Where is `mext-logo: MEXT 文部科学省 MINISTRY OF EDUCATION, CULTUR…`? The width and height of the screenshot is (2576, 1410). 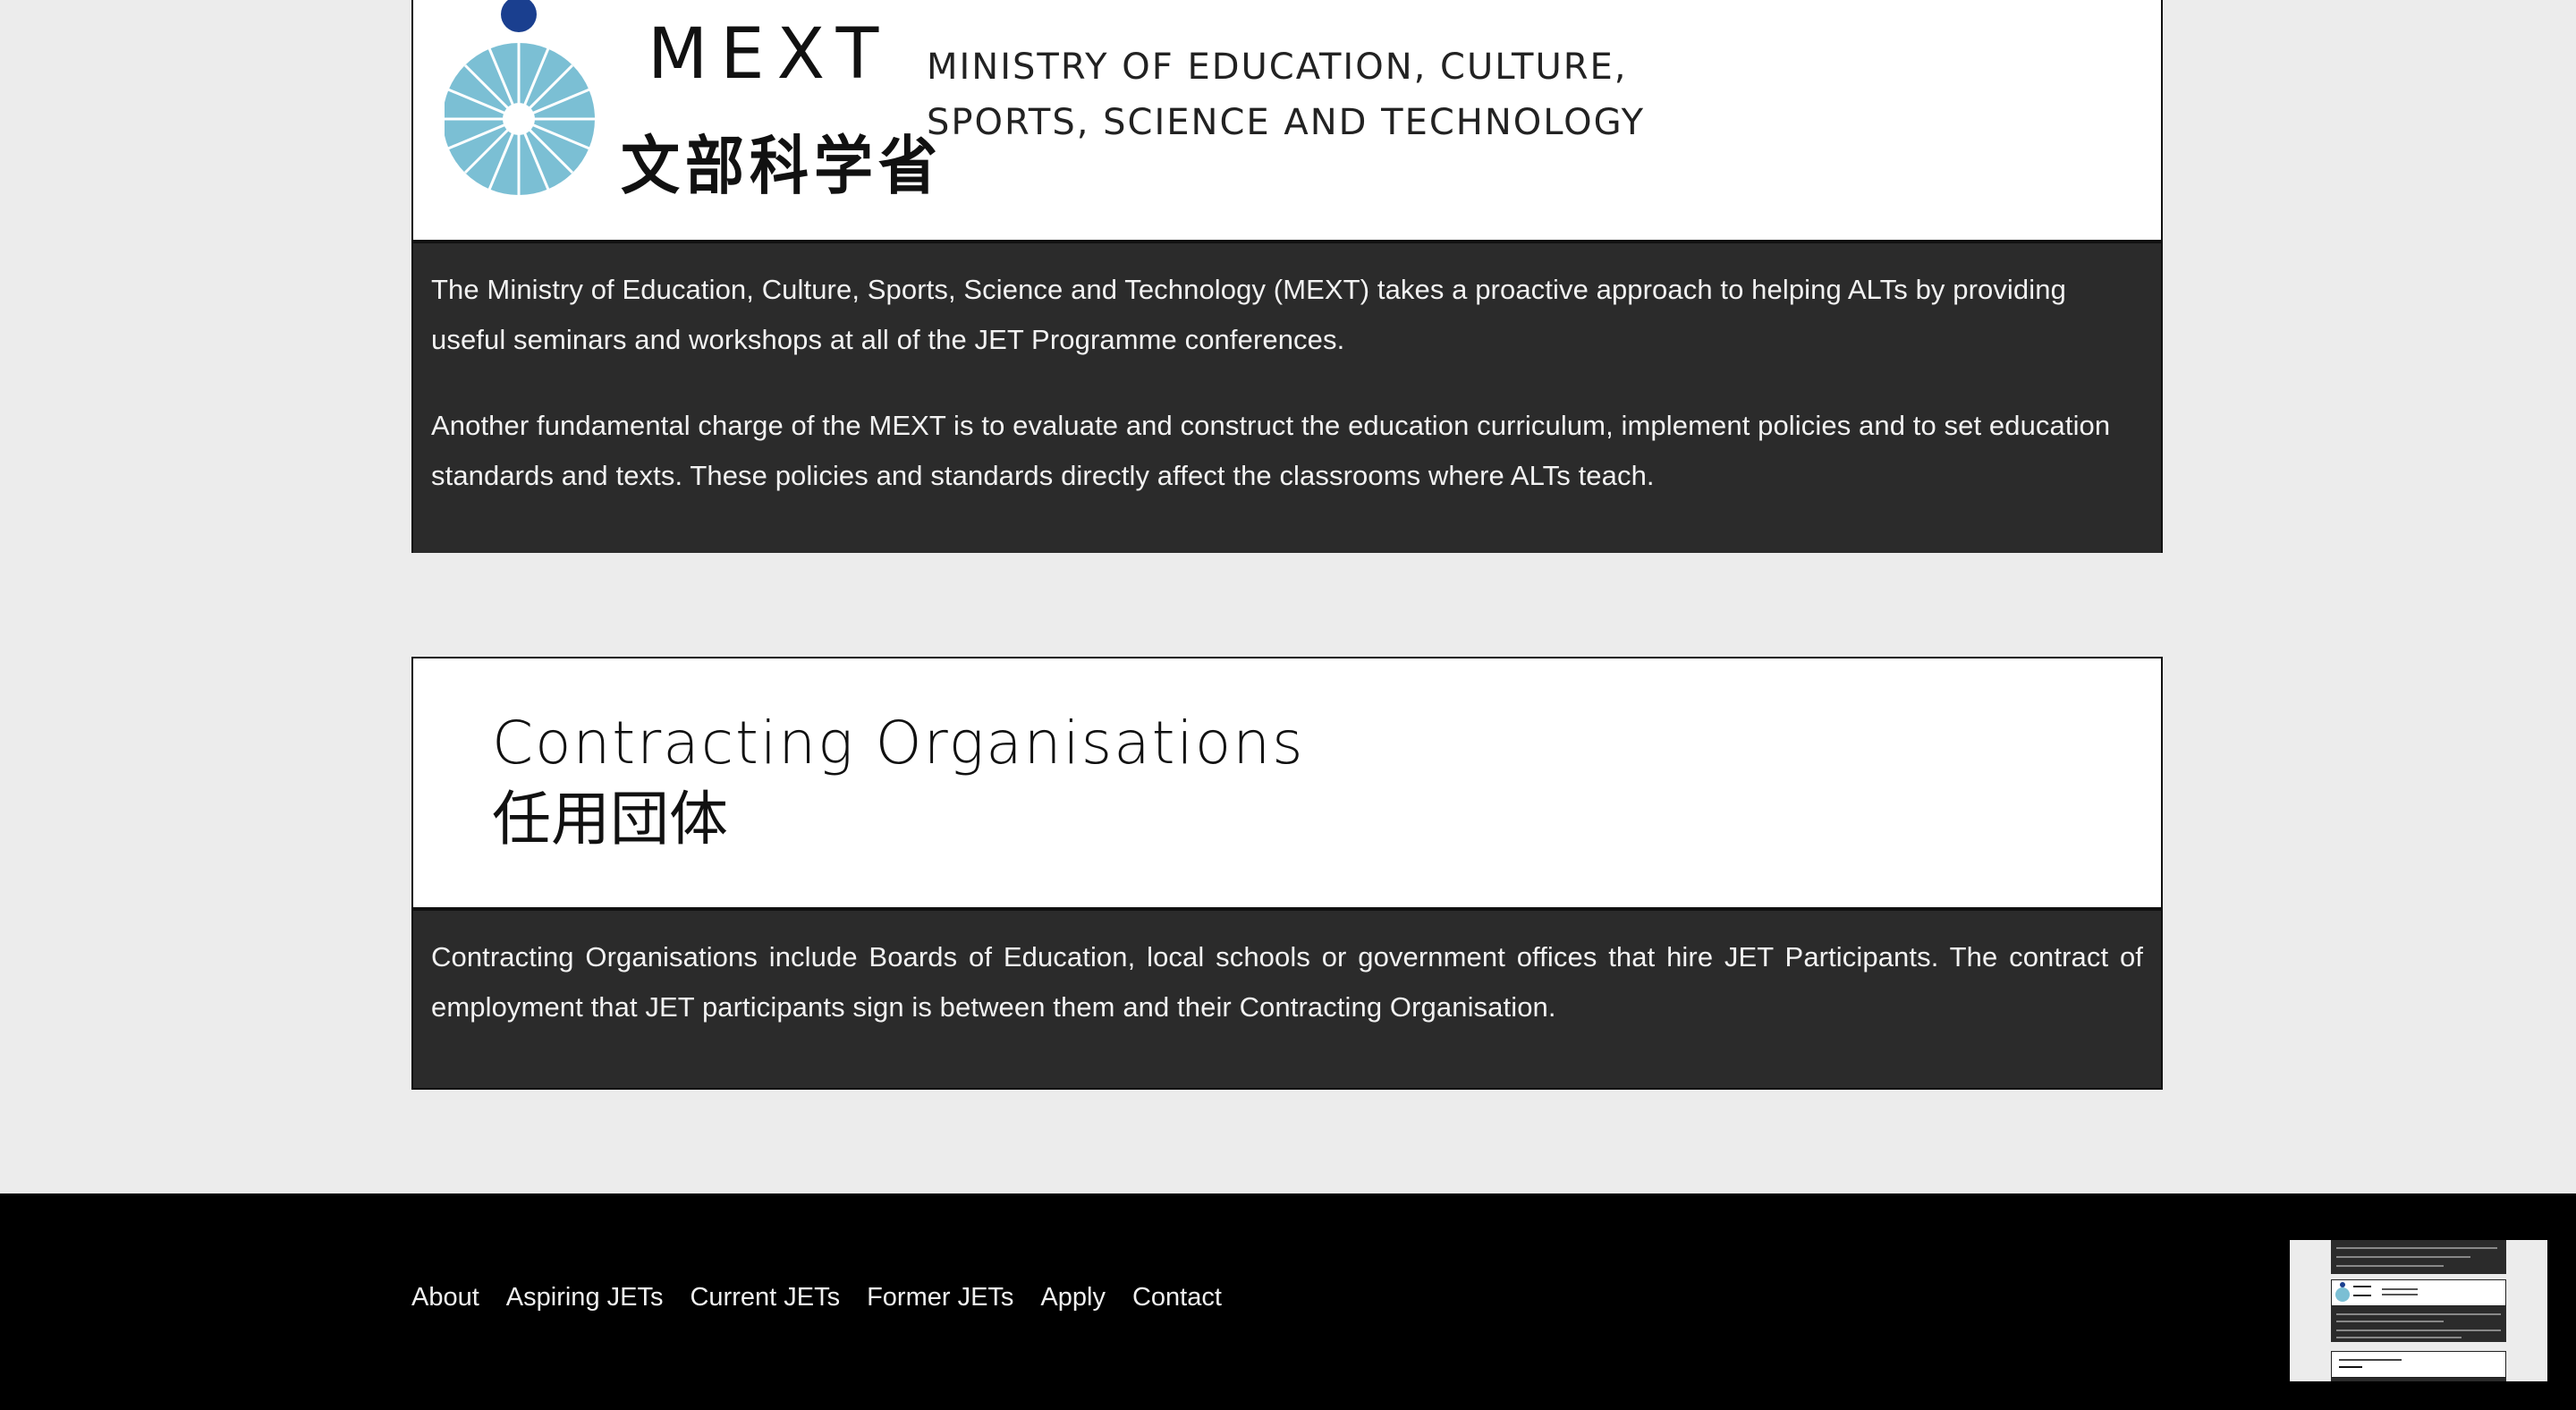 mext-logo: MEXT 文部科学省 MINISTRY OF EDUCATION, CULTUR… is located at coordinates (1287, 122).